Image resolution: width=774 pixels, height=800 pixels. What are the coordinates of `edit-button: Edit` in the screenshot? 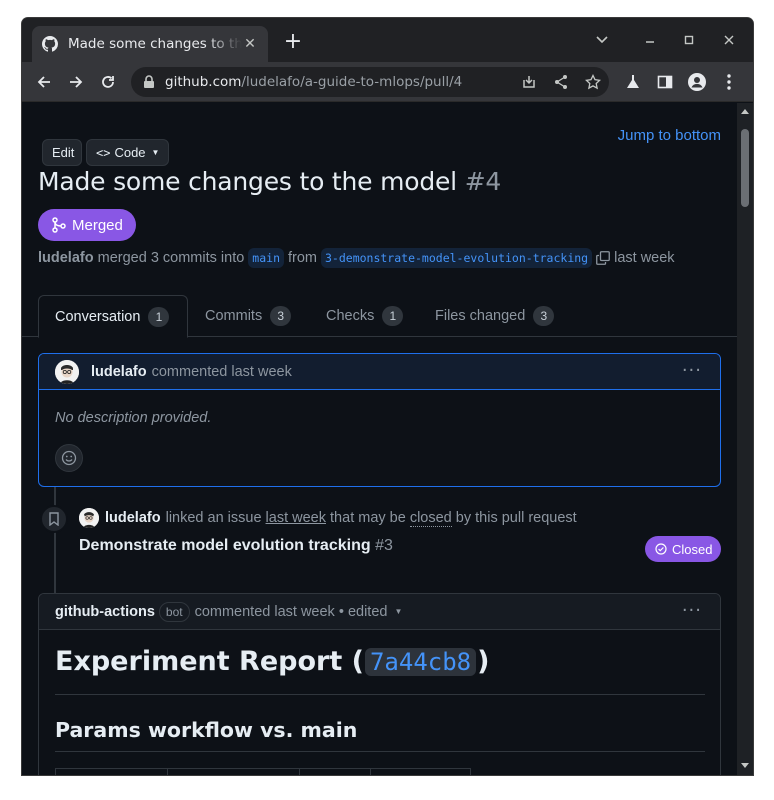 It's located at (62, 152).